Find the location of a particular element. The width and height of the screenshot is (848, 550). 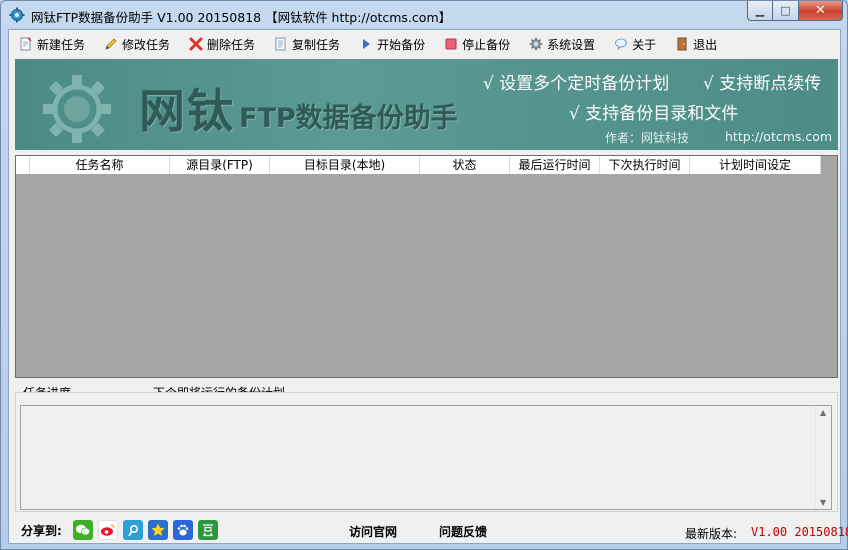

close-icon: ✕ is located at coordinates (820, 10).